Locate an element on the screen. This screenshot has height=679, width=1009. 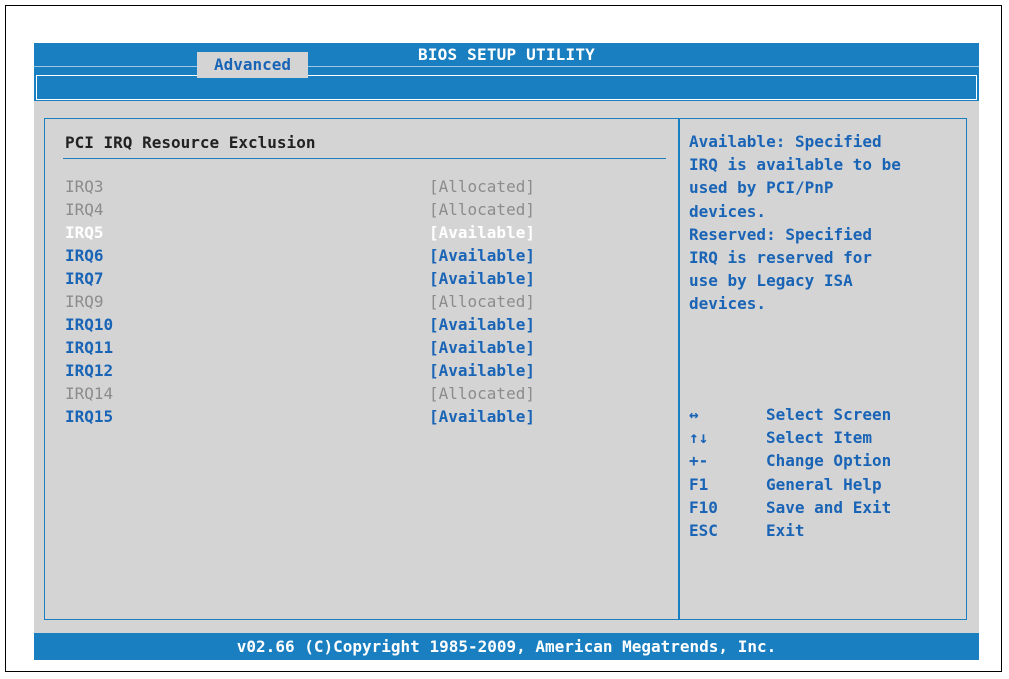
irq-row-irq9: IRQ9 [Allocated] is located at coordinates (315, 301).